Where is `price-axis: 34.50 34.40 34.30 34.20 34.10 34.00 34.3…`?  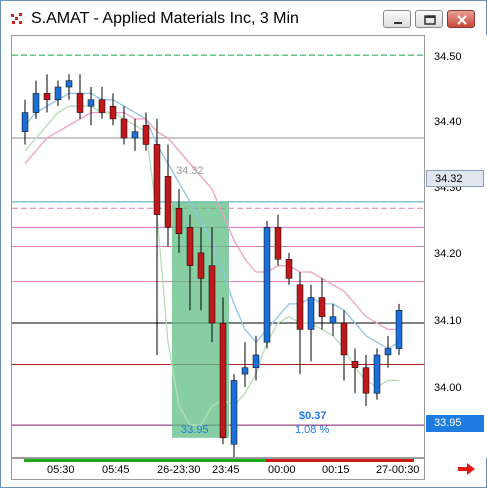 price-axis: 34.50 34.40 34.30 34.20 34.10 34.00 34.3… is located at coordinates (456, 246).